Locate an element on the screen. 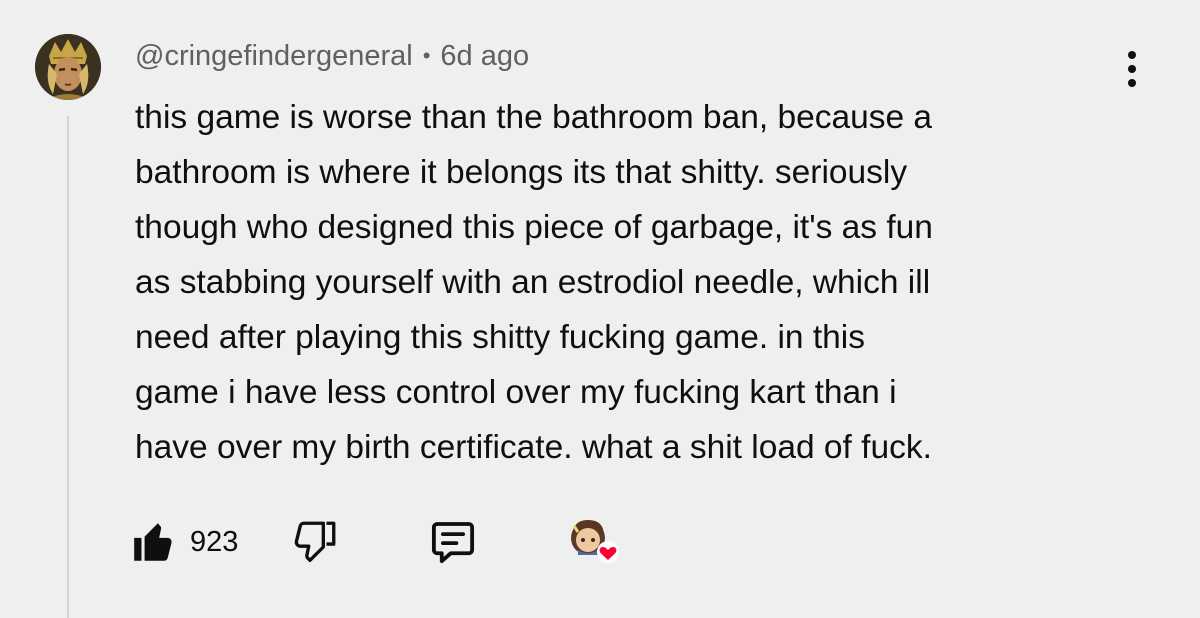  thumbs-down-outline-icon is located at coordinates (315, 541).